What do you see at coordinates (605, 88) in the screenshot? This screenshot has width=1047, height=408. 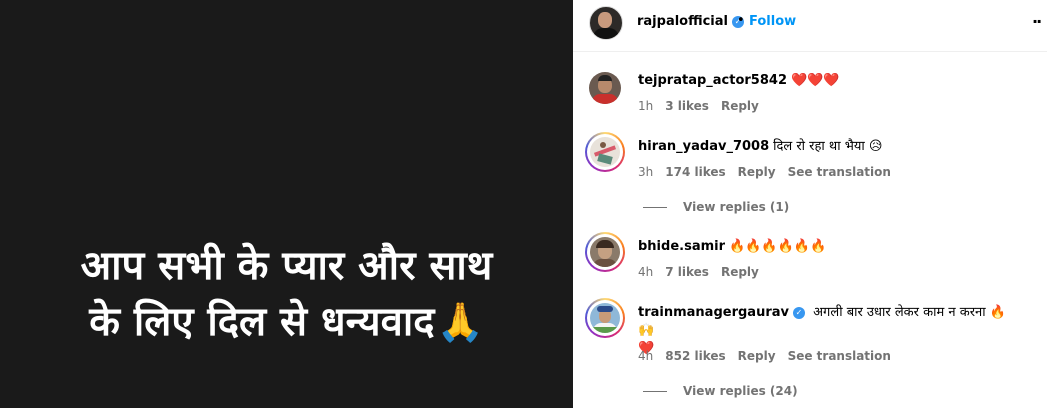 I see `commenter-avatar` at bounding box center [605, 88].